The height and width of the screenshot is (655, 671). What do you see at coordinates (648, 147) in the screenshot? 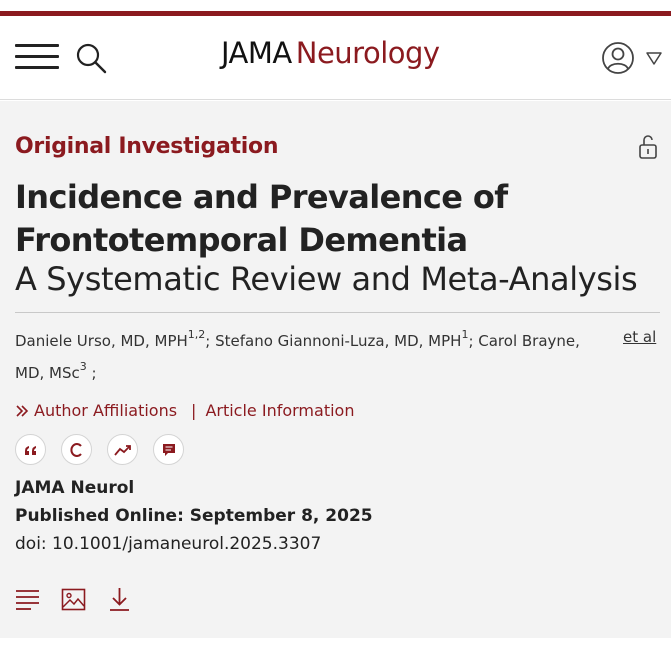
I see `unlock-icon` at bounding box center [648, 147].